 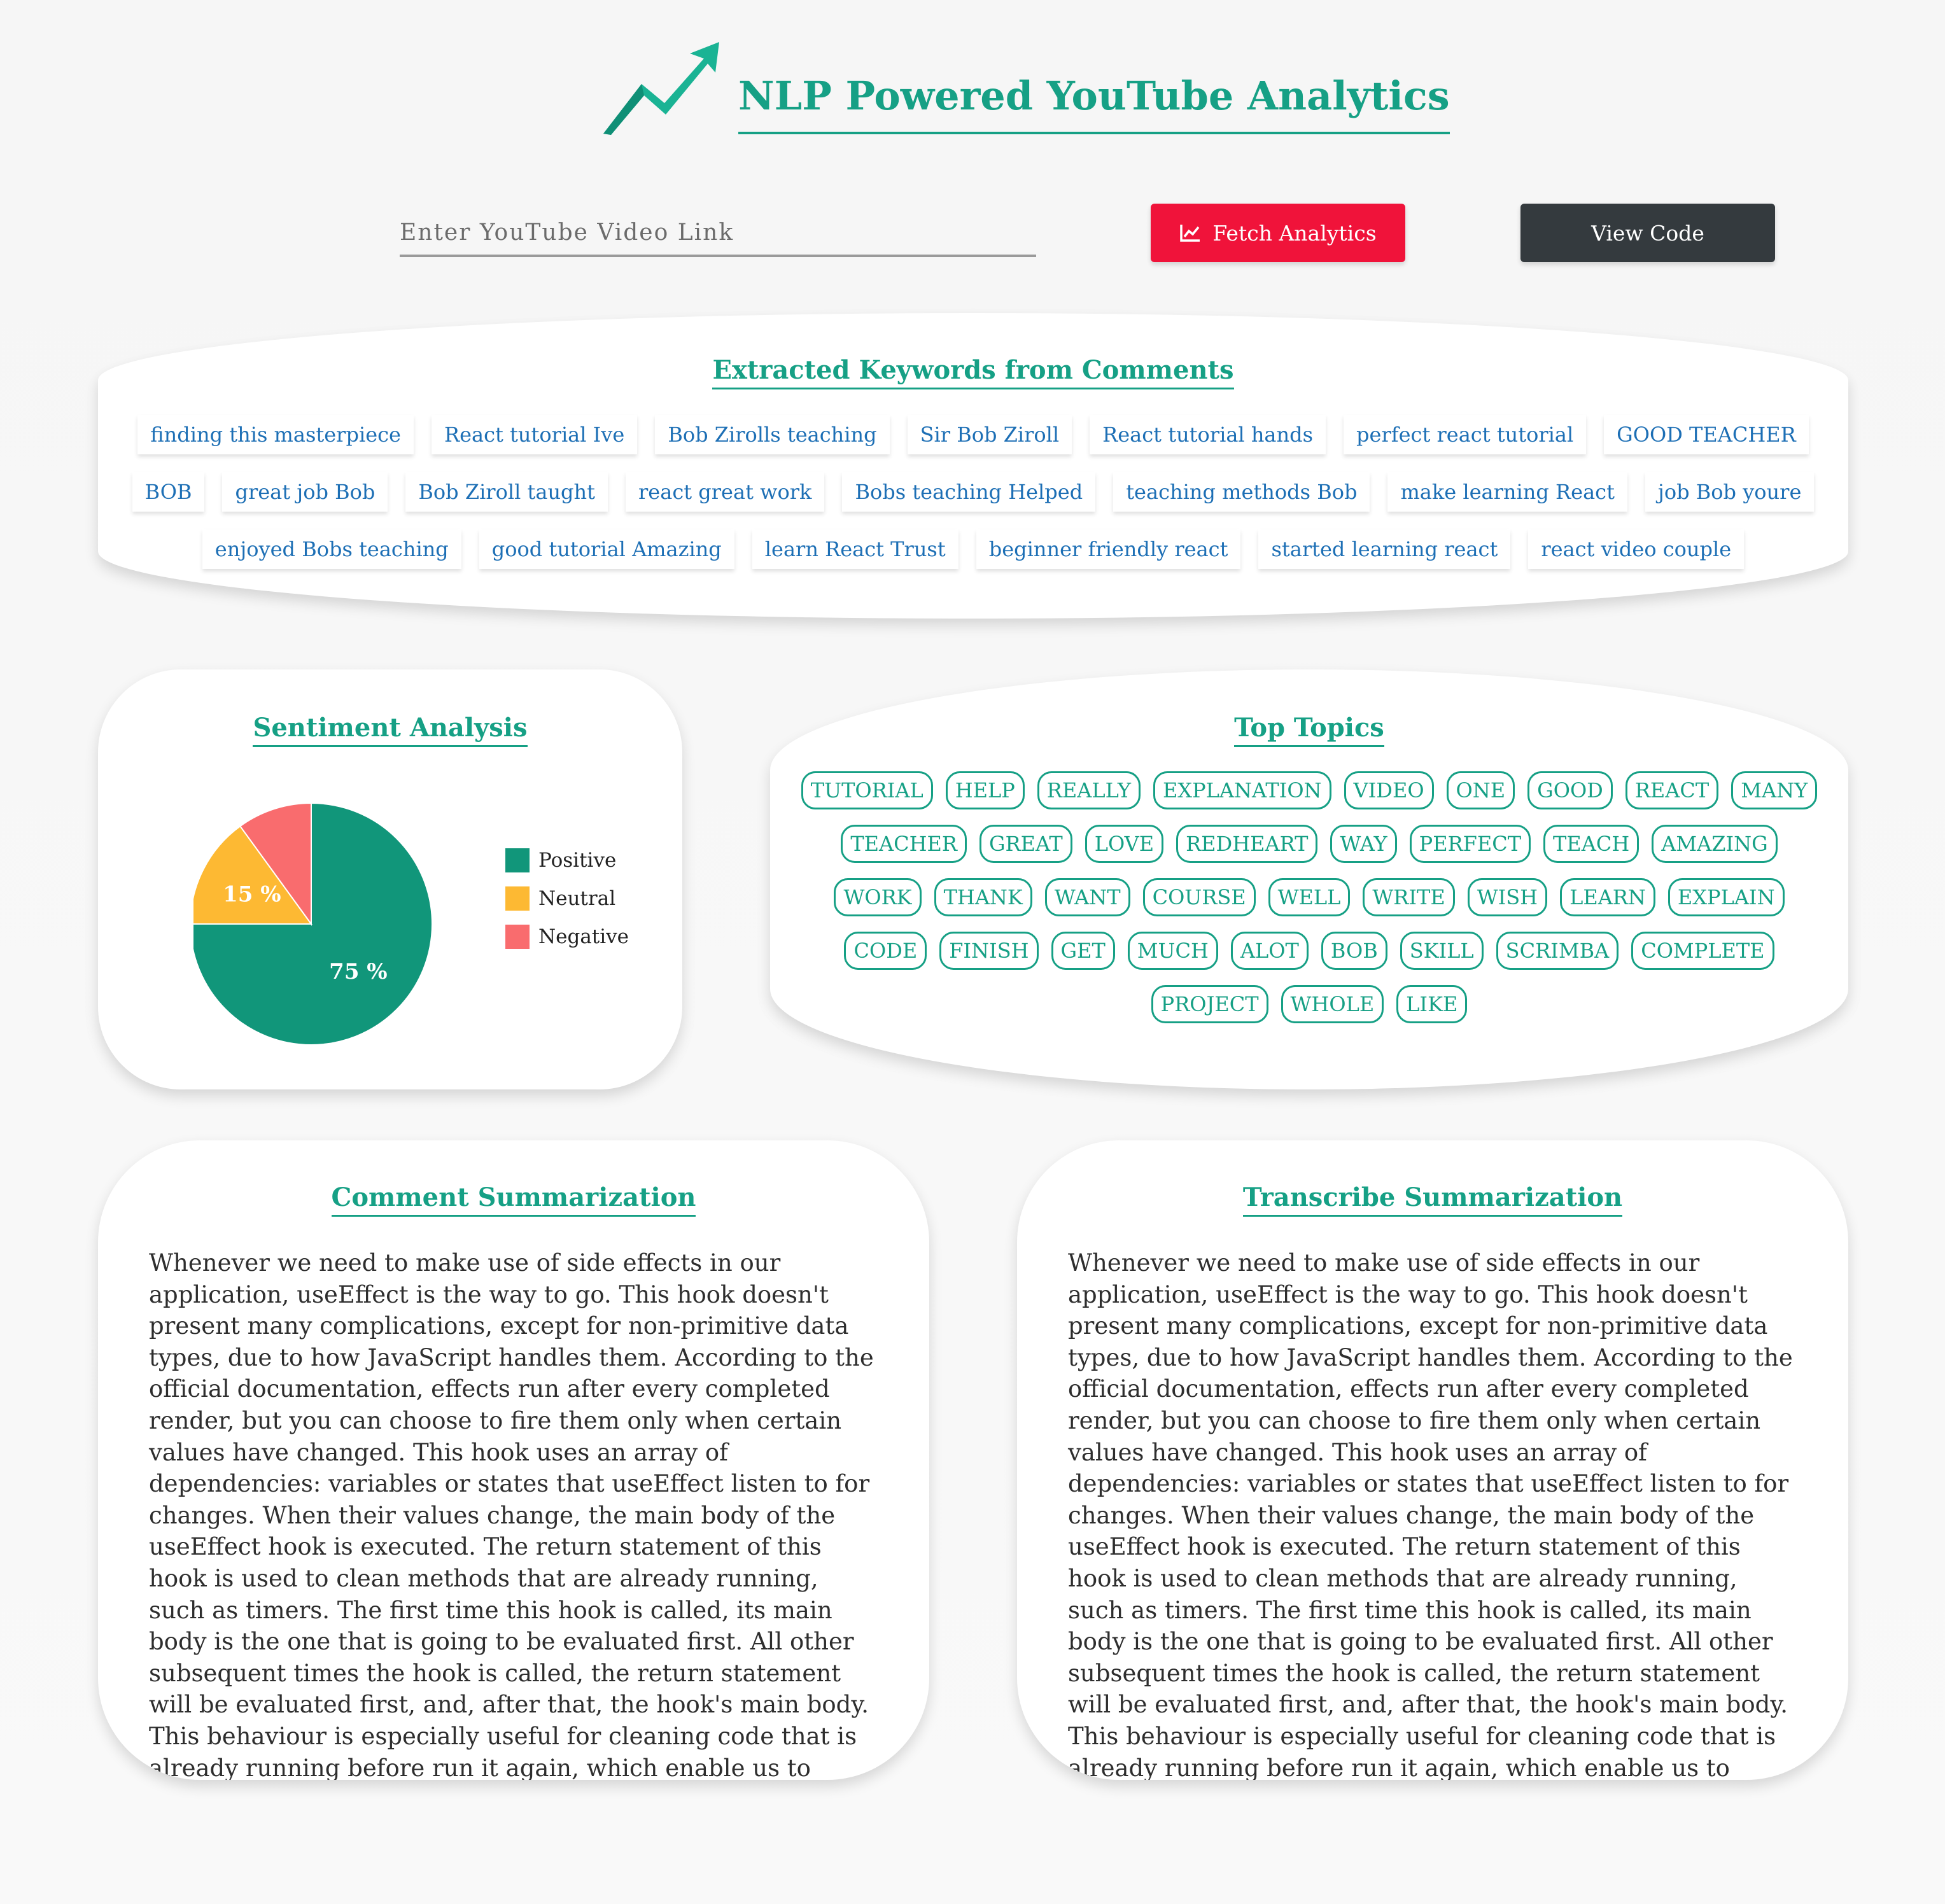 I want to click on topic-chip: SKILL, so click(x=1442, y=951).